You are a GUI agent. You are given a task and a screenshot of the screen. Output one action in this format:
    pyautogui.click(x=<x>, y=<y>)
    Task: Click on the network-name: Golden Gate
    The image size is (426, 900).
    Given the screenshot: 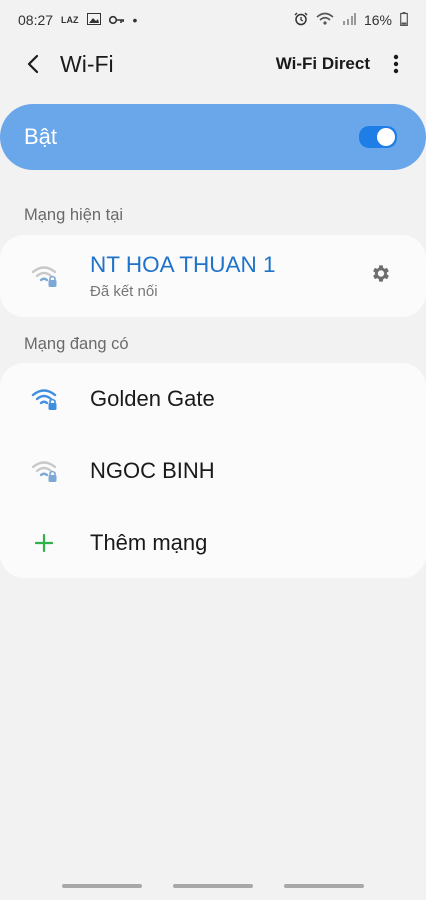 What is the action you would take?
    pyautogui.click(x=152, y=398)
    